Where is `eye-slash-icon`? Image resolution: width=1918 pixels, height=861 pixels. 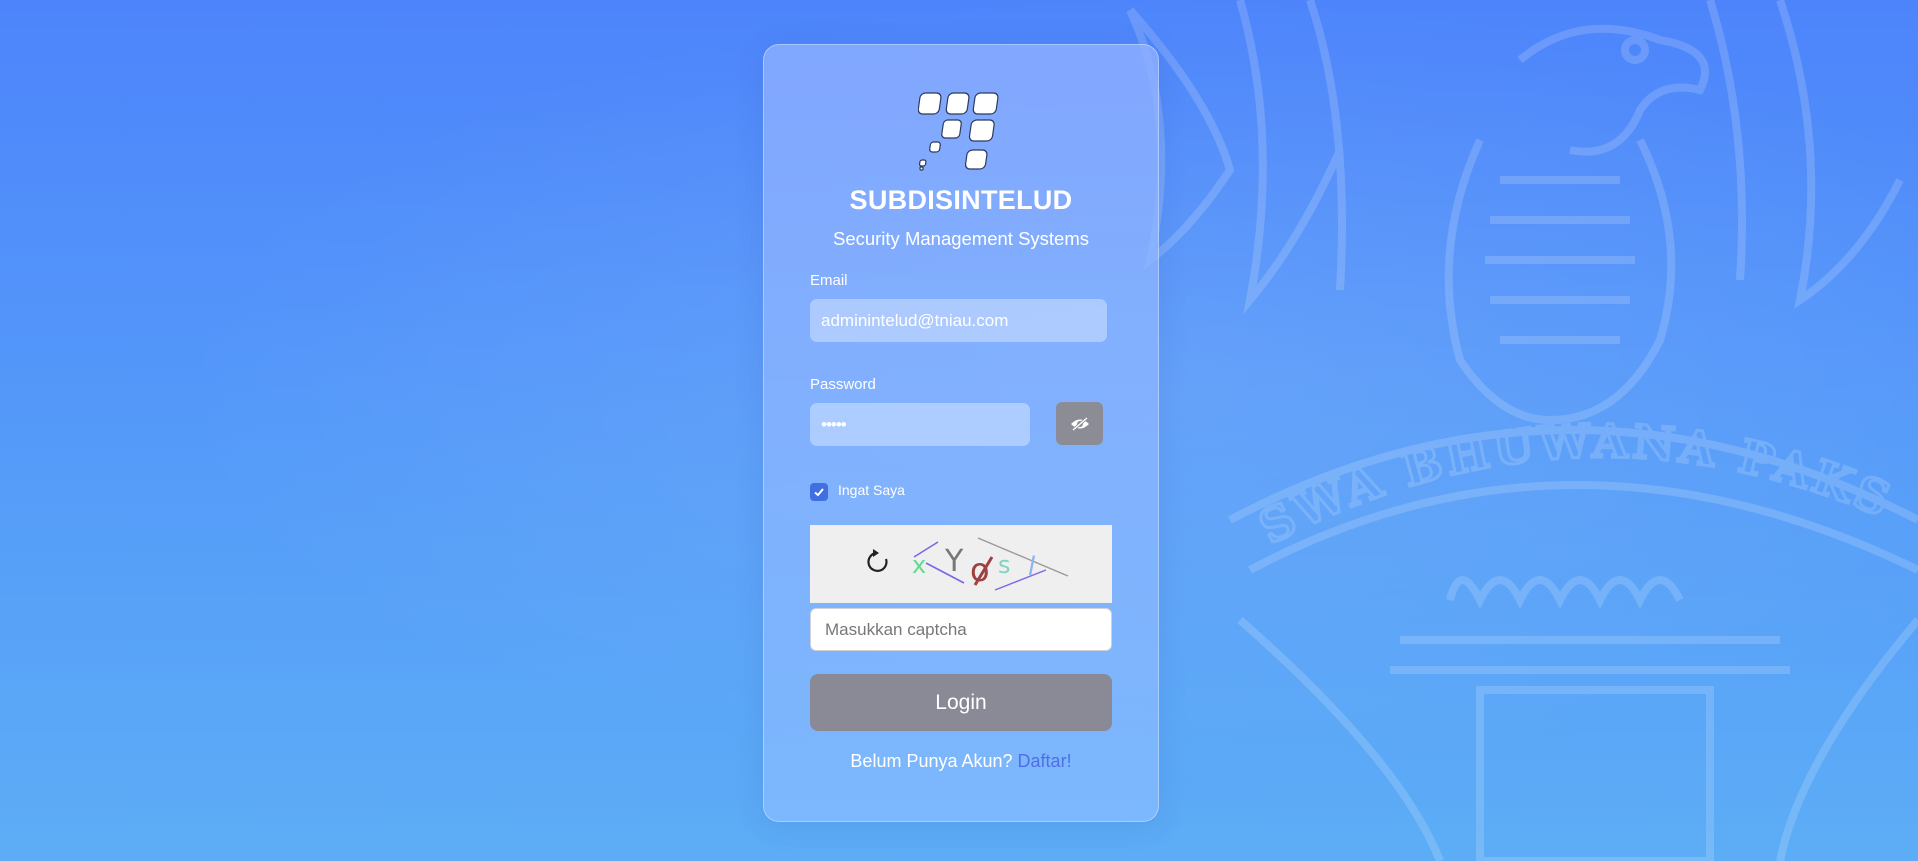 eye-slash-icon is located at coordinates (1079, 423).